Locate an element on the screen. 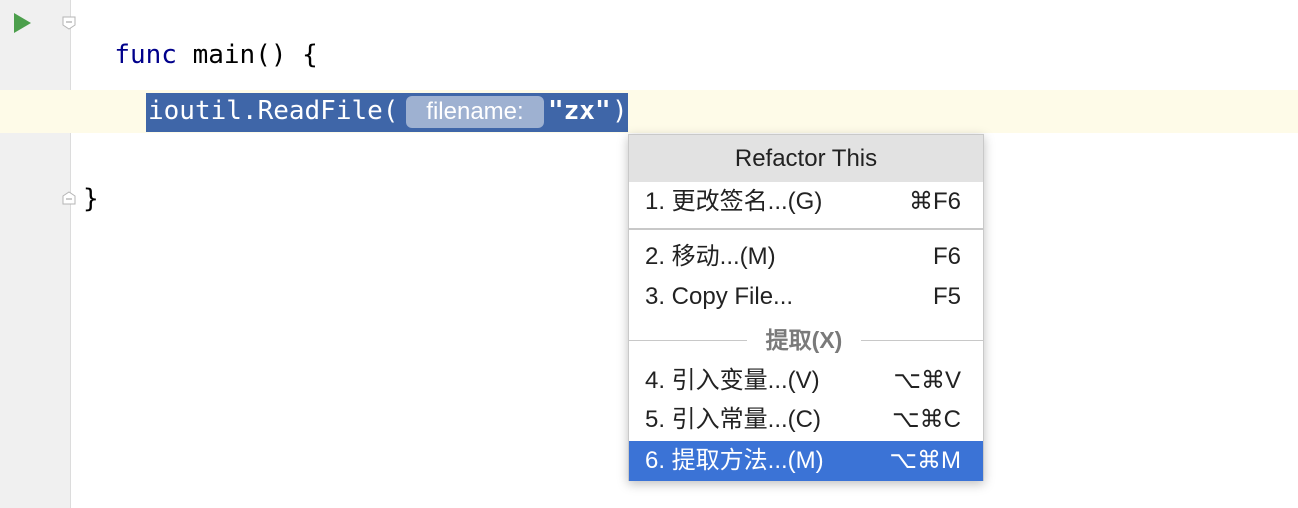 The width and height of the screenshot is (1298, 508). group-divider-left is located at coordinates (688, 340).